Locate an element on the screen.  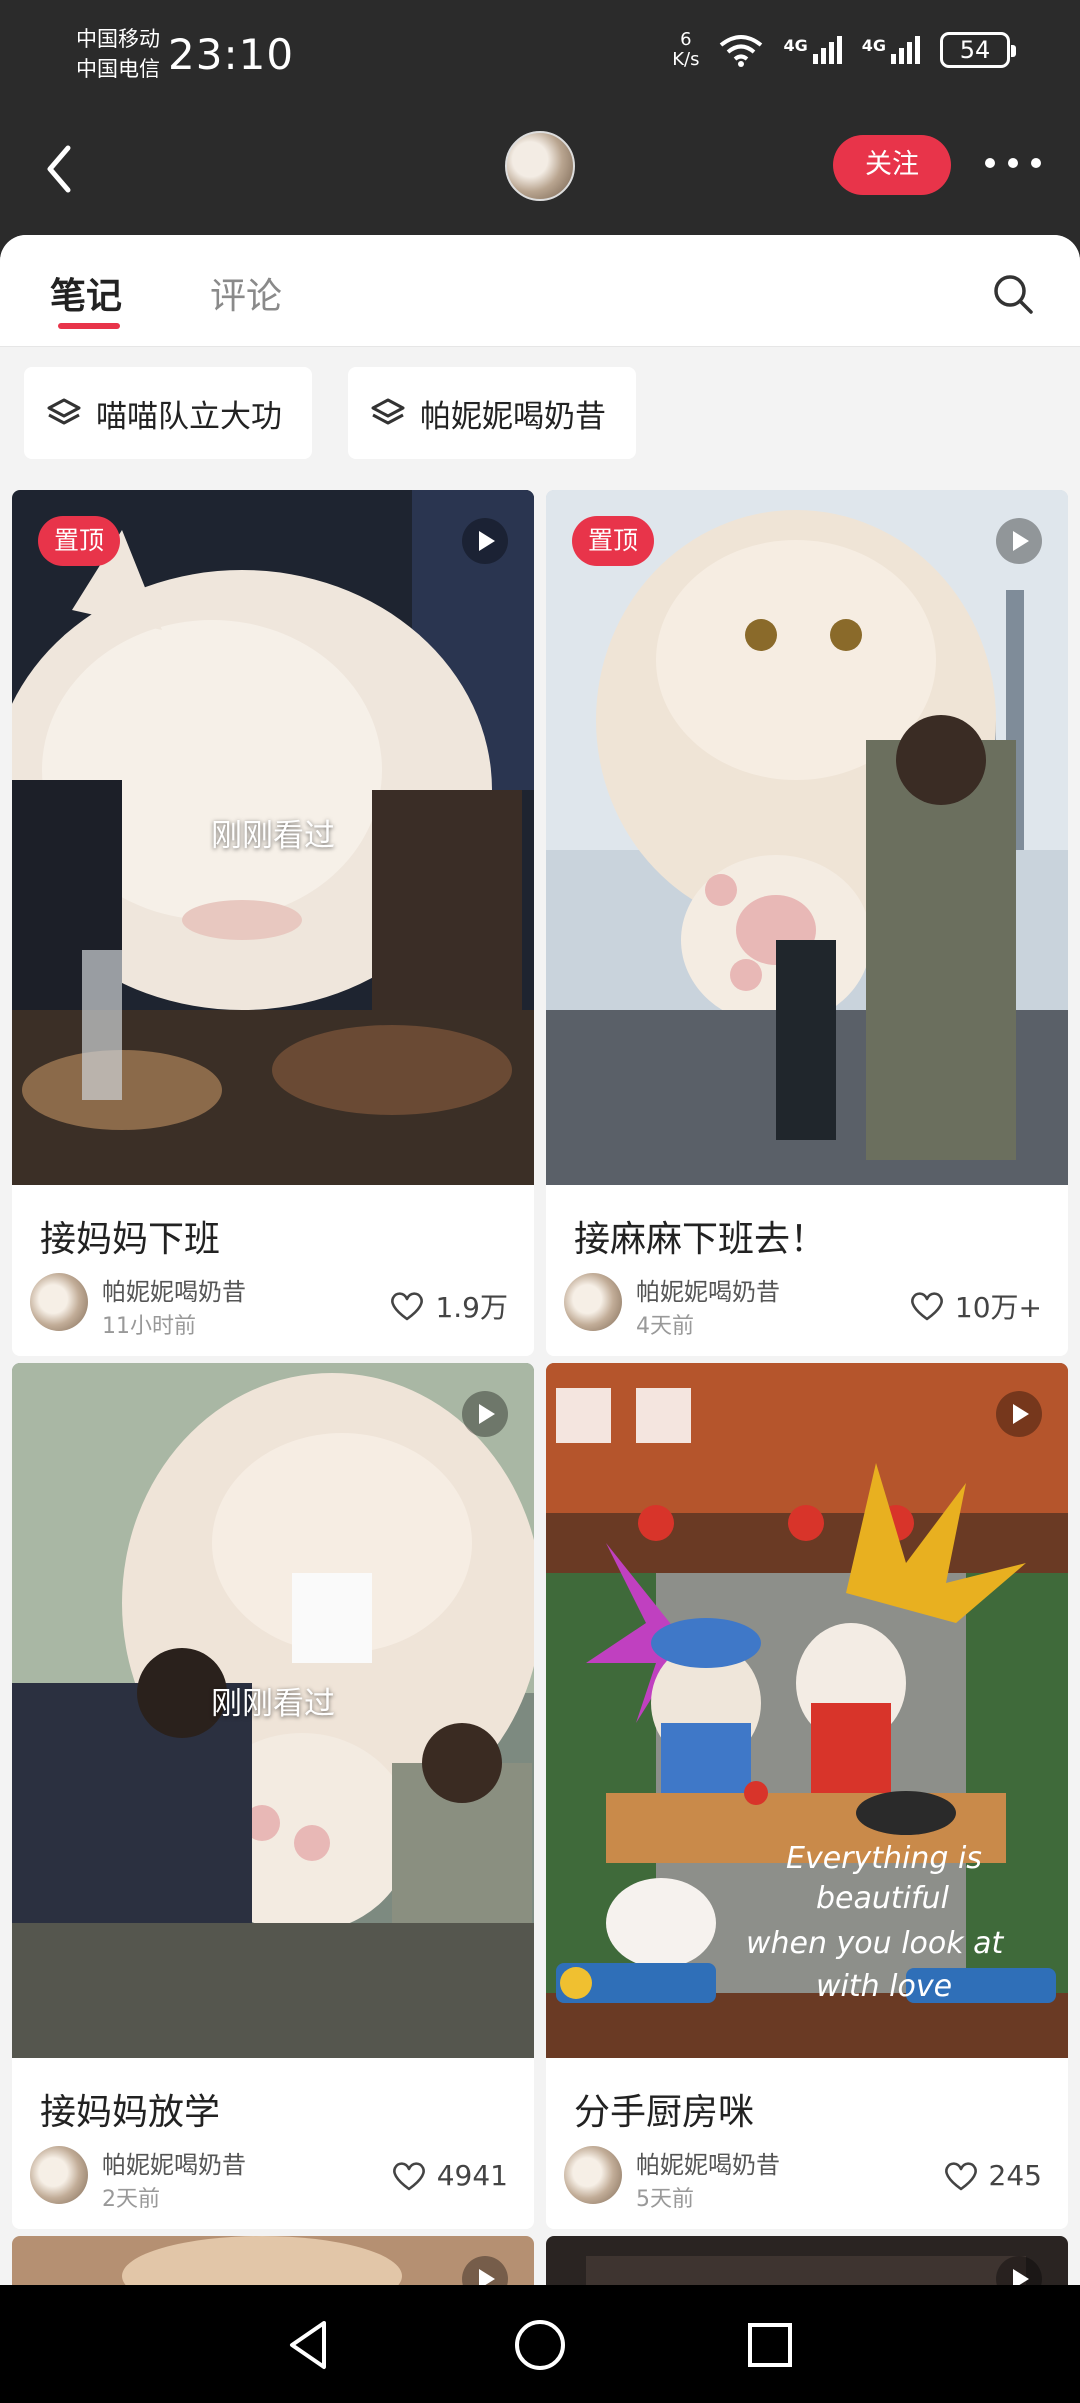
status-time: 23:10 is located at coordinates (231, 54).